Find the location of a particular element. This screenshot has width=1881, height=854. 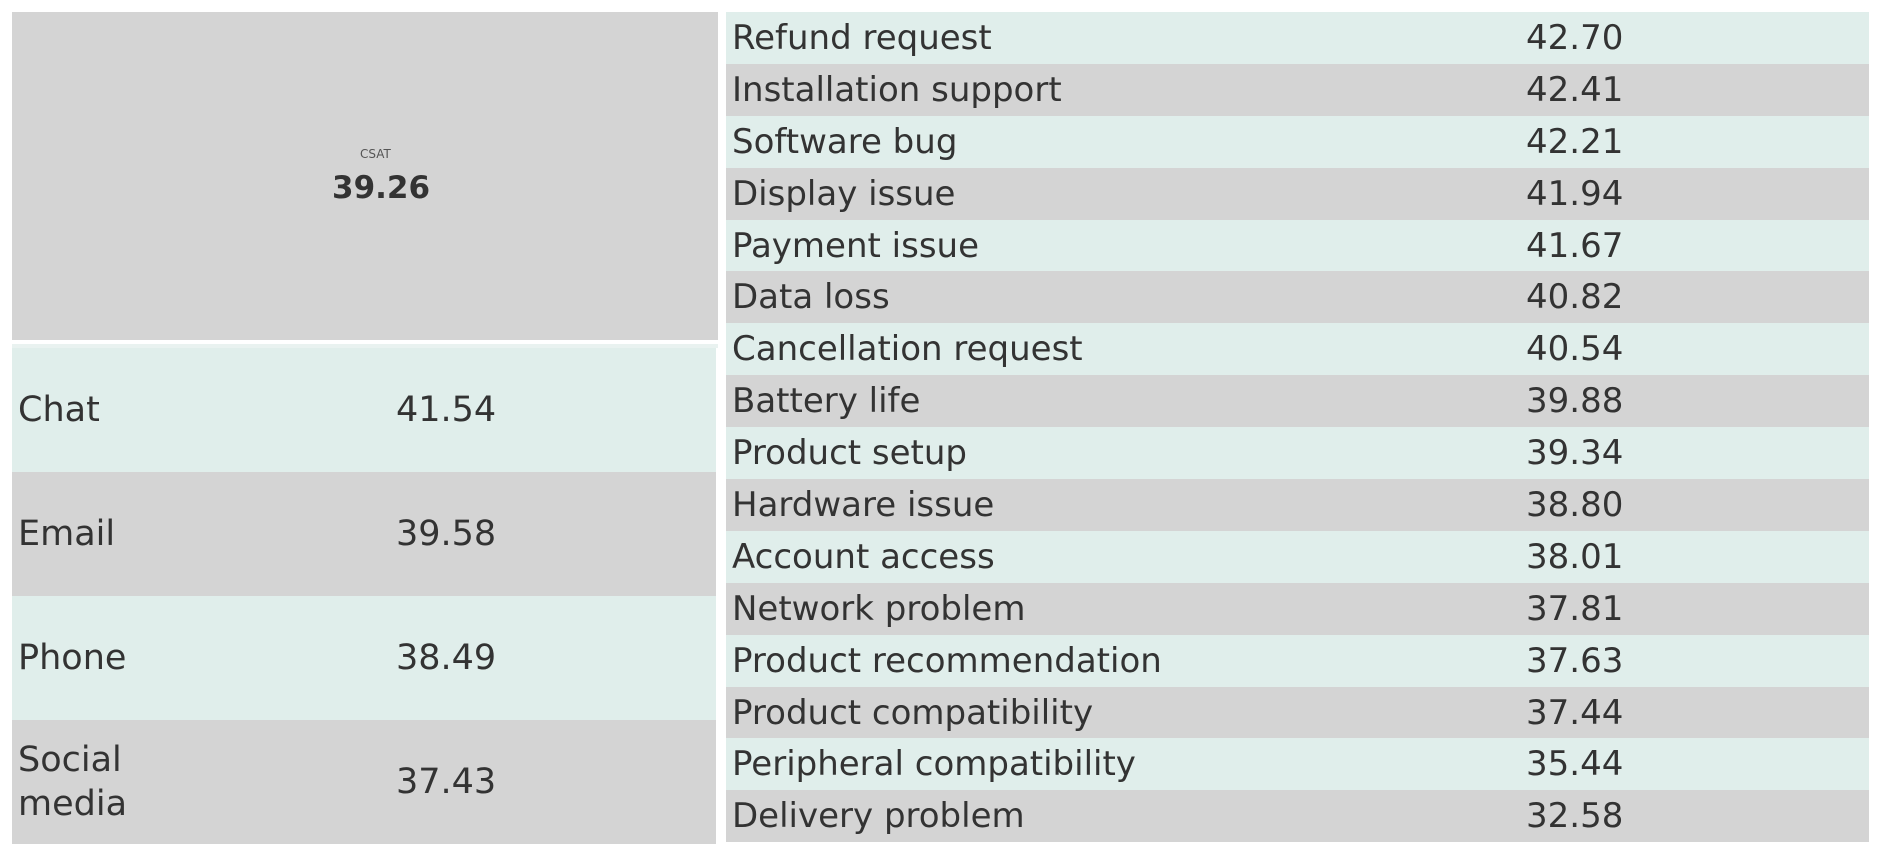

table-row: Peripheral compatibility 35.44 is located at coordinates (1297, 764).